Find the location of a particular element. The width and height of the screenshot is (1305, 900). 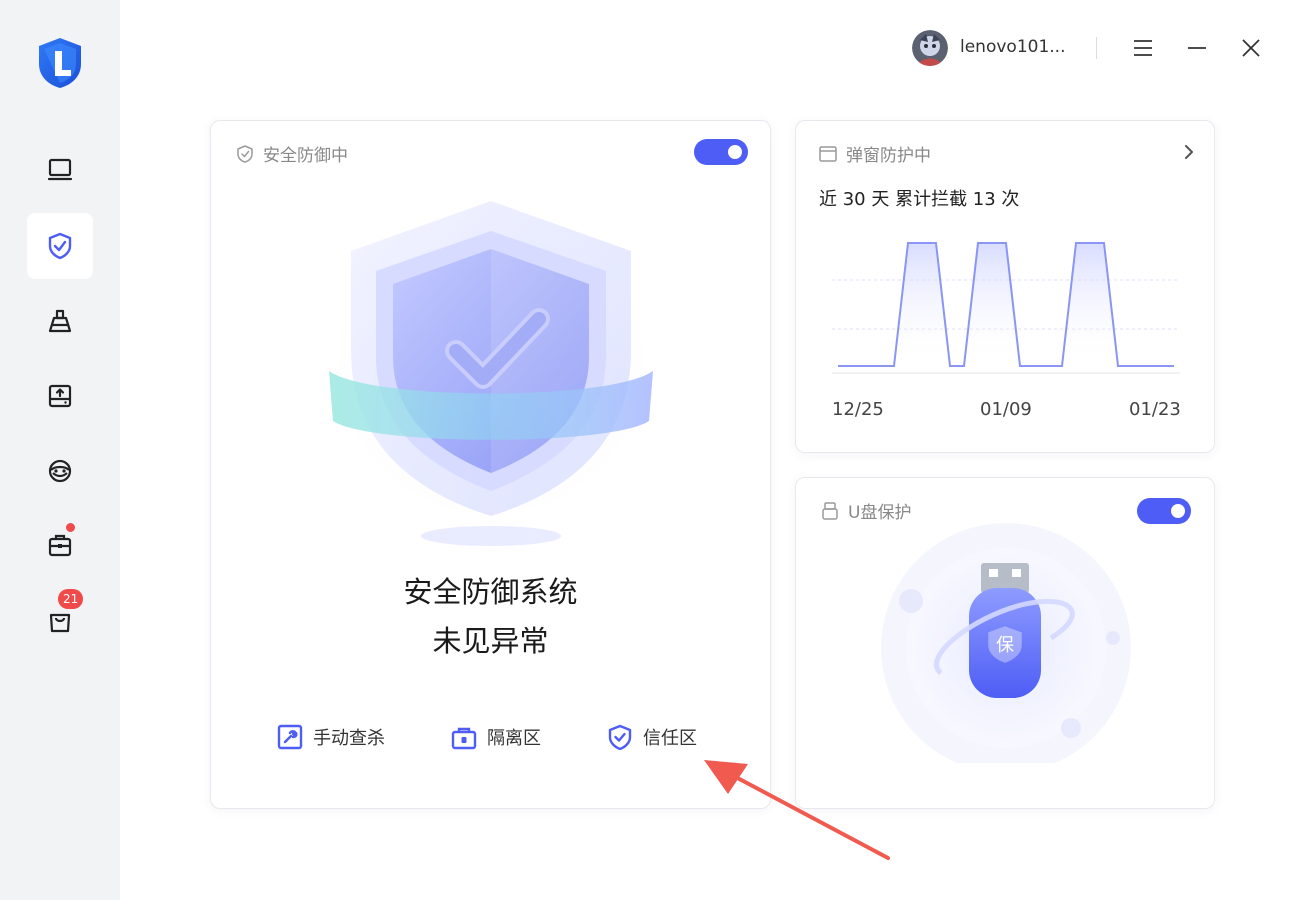

nav-toolbox is located at coordinates (60, 545).